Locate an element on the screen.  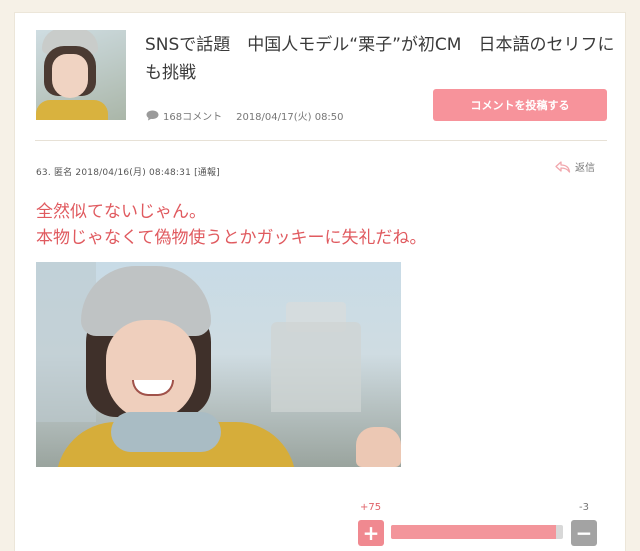
comment-count: 168コメント is located at coordinates (192, 115).